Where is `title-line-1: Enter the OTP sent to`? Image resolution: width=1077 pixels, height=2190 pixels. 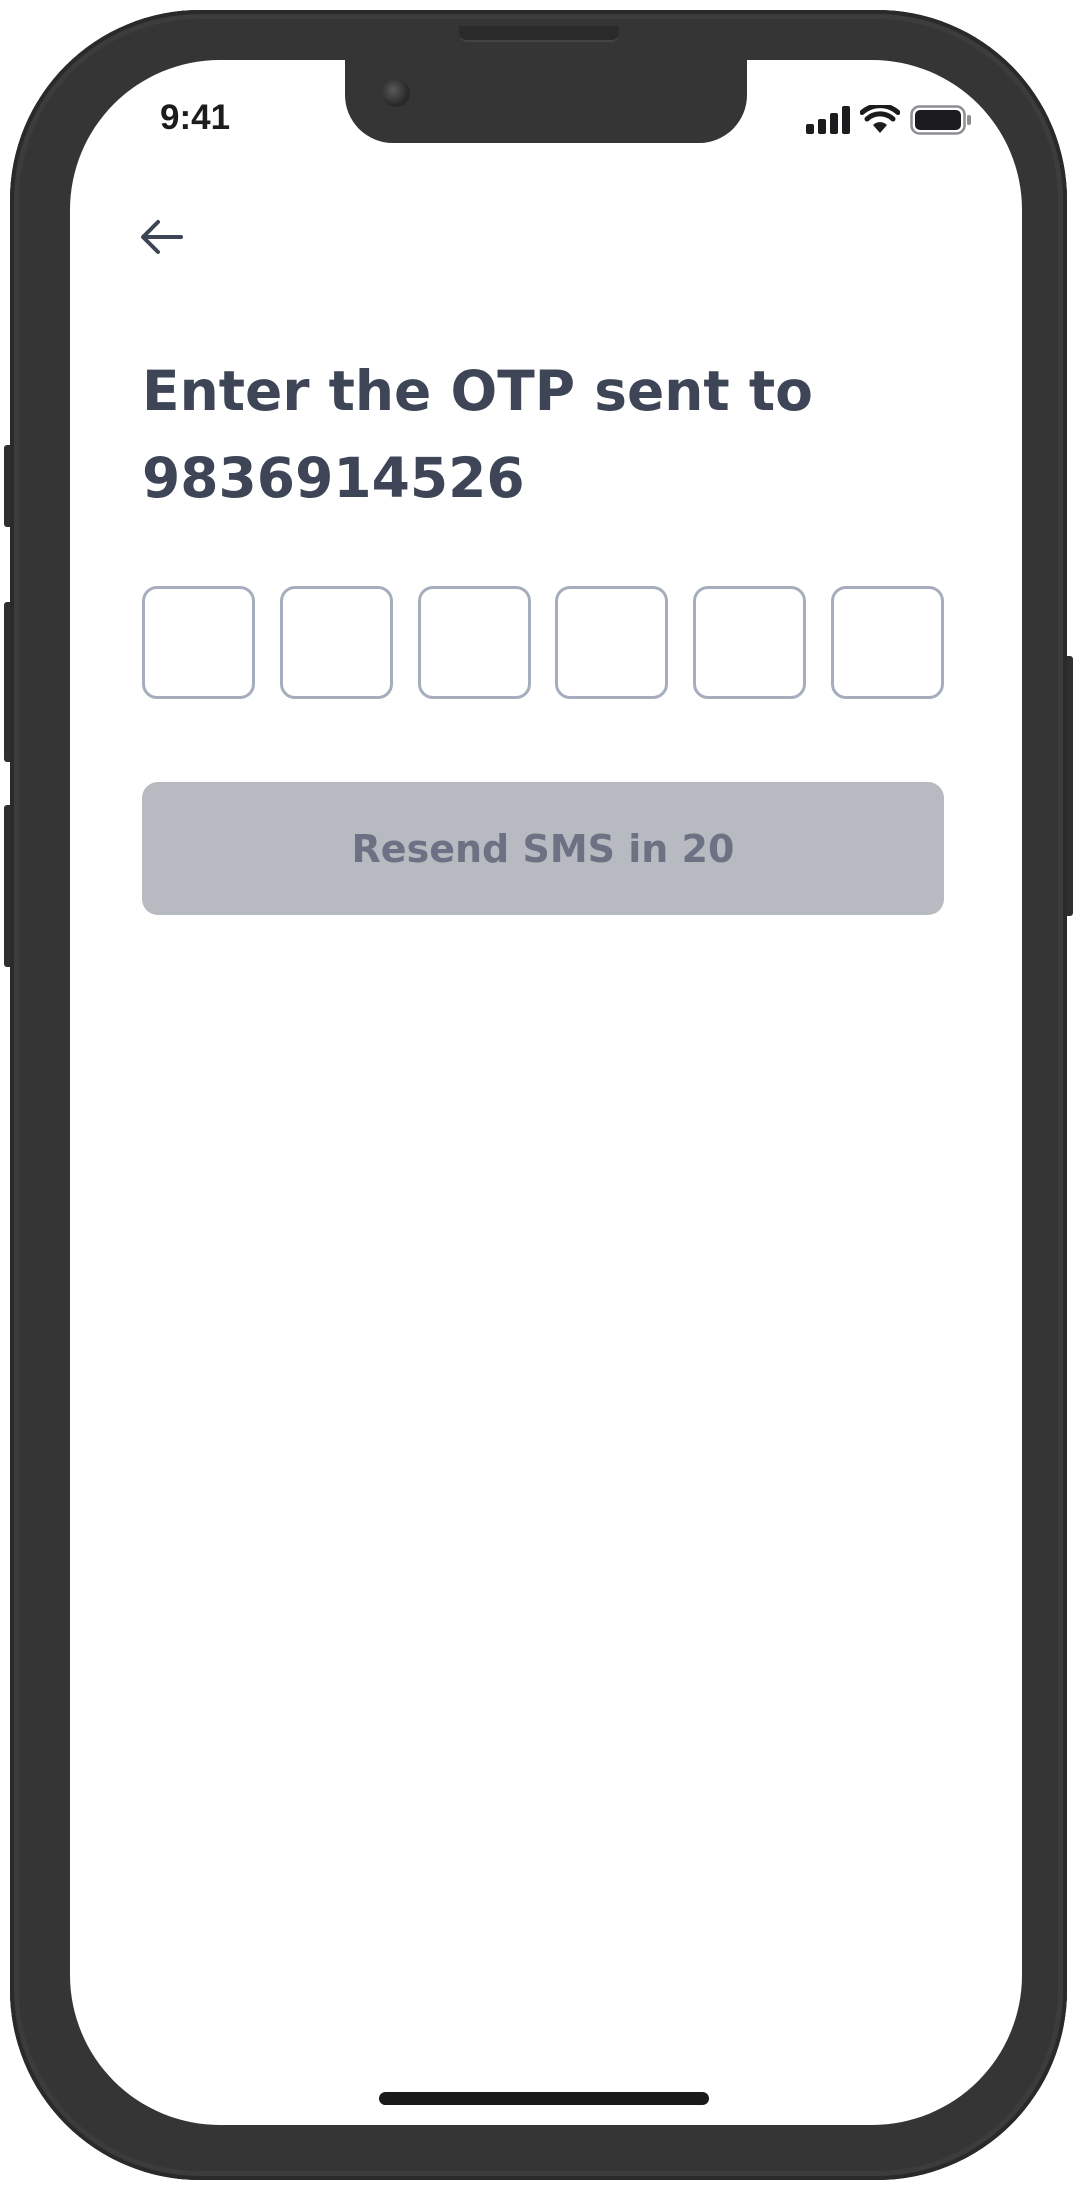 title-line-1: Enter the OTP sent to is located at coordinates (477, 391).